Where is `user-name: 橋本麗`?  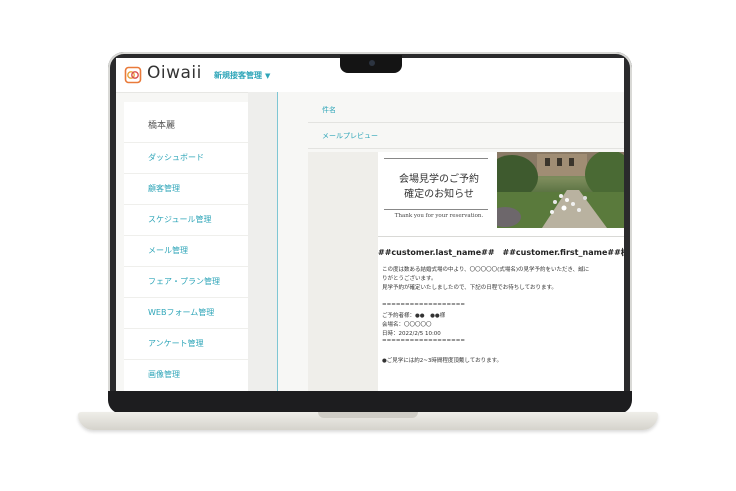 user-name: 橋本麗 is located at coordinates (162, 126).